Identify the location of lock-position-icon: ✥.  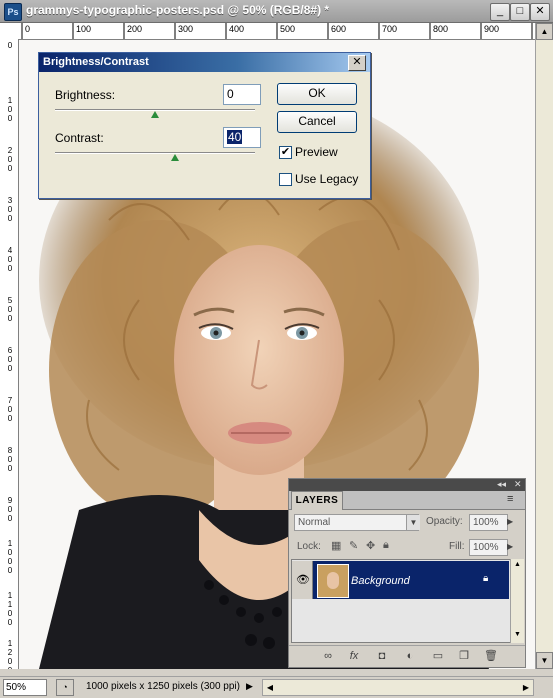
(370, 545).